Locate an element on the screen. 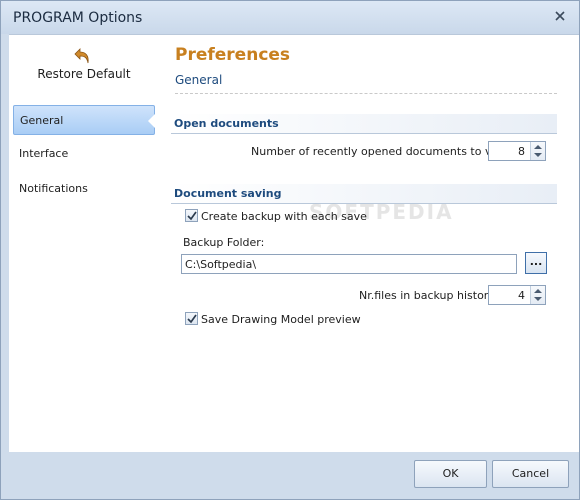  create-backup-checkbox is located at coordinates (191, 215).